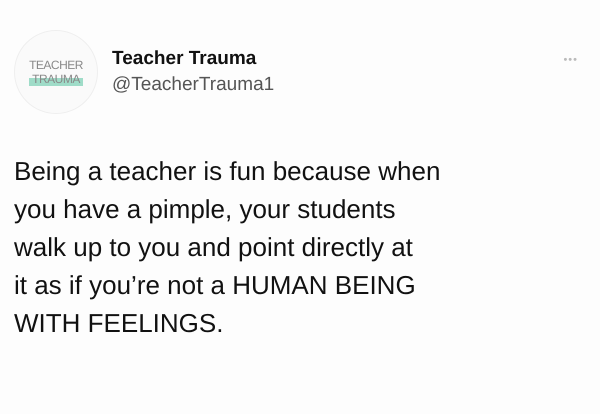 The image size is (600, 414). Describe the element at coordinates (194, 85) in the screenshot. I see `author-handle: @TeacherTrauma1` at that location.